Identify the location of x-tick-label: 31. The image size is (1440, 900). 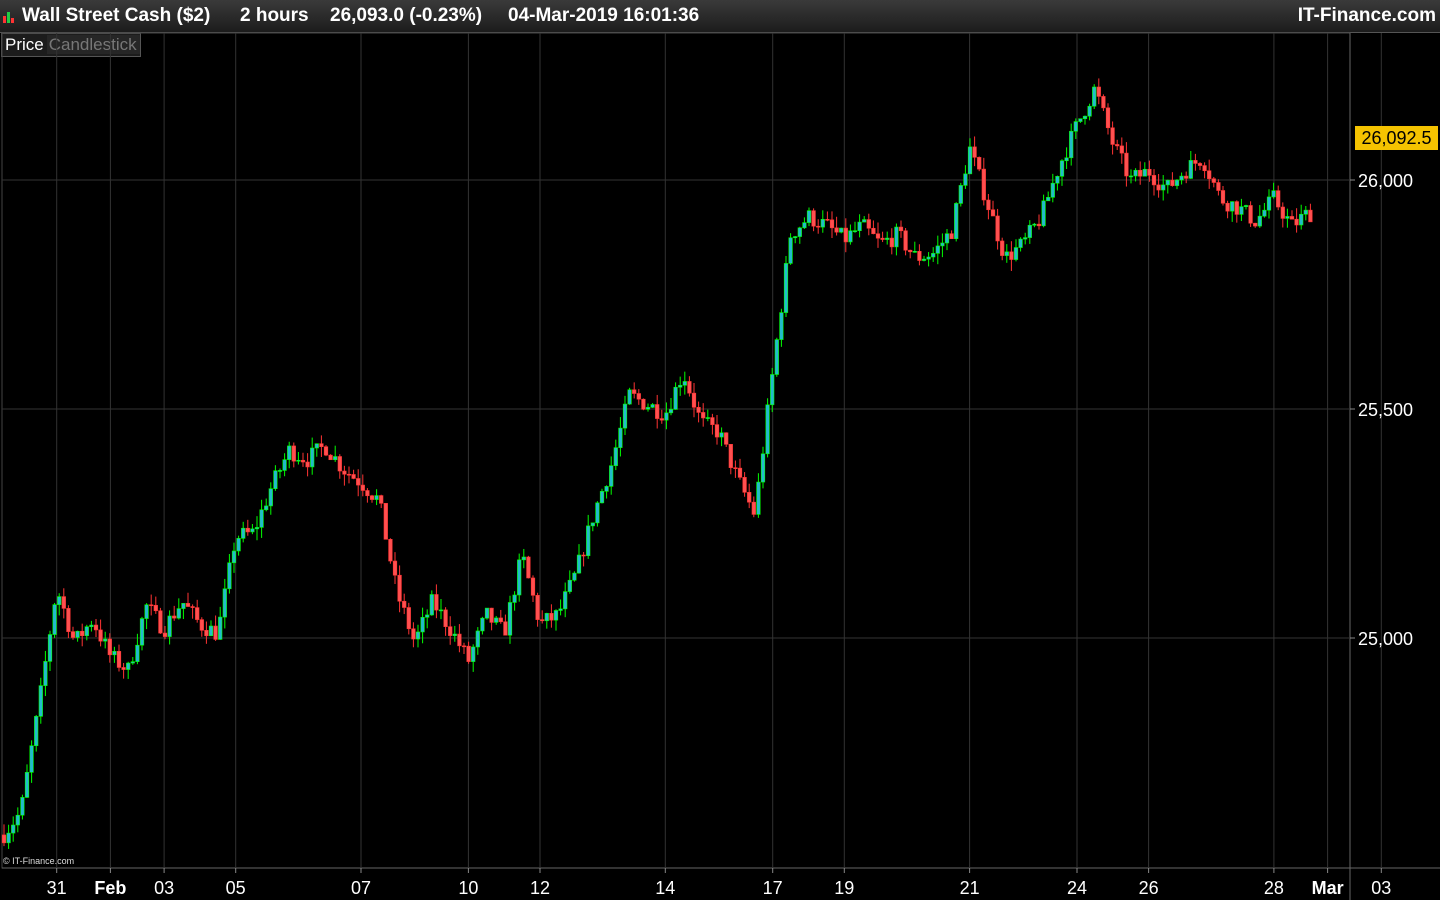
(57, 888).